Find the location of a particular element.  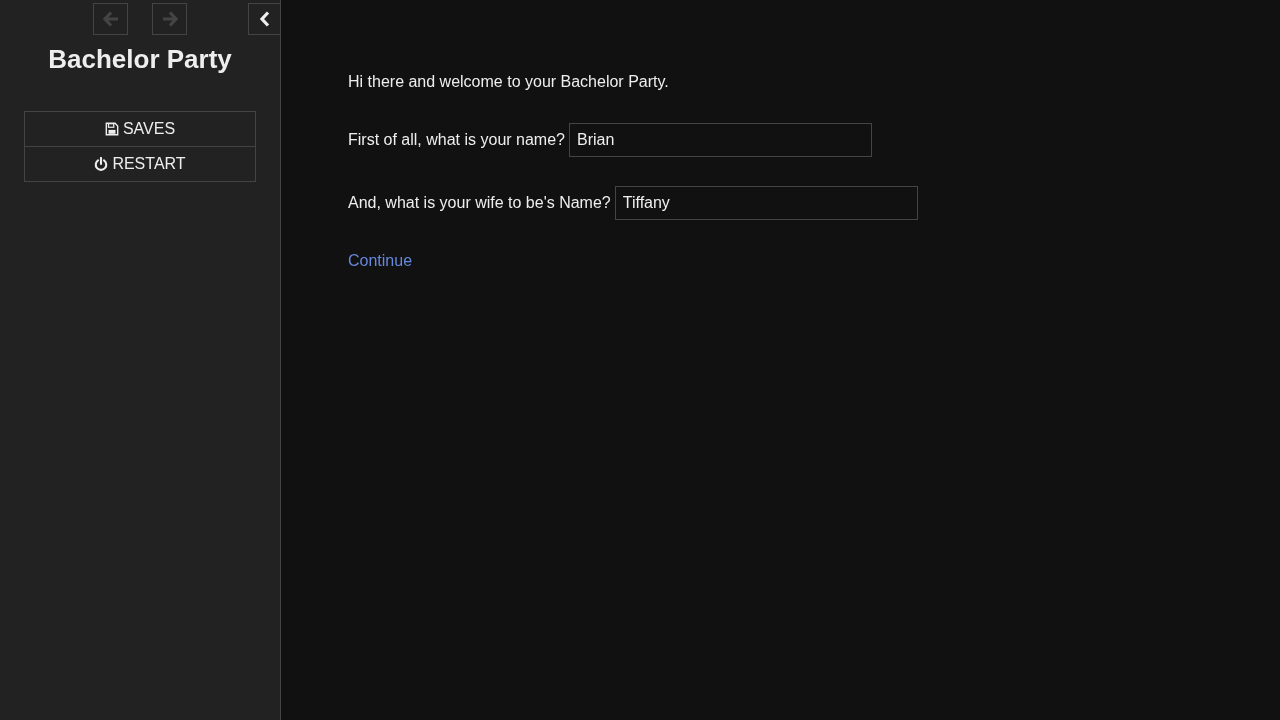

passage-text: Hi there and welcome to your Bachelor Party. is located at coordinates (508, 82).